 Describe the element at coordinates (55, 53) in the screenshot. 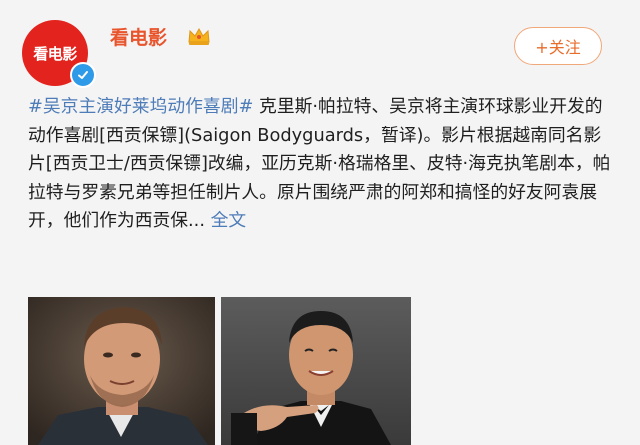

I see `avatar-text: 看电影` at that location.